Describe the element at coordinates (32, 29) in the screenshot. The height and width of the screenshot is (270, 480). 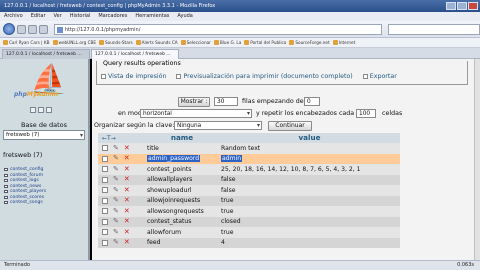
I see `reload-icon` at that location.